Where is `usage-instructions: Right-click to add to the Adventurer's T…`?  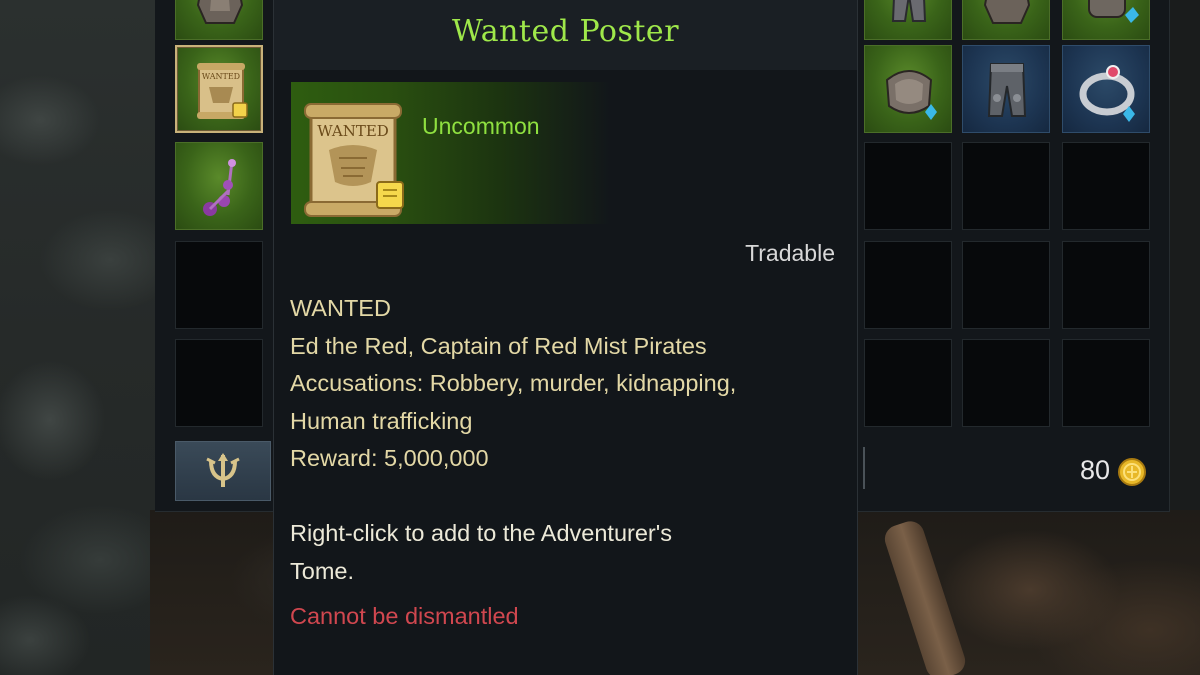
usage-instructions: Right-click to add to the Adventurer's T… is located at coordinates (570, 552).